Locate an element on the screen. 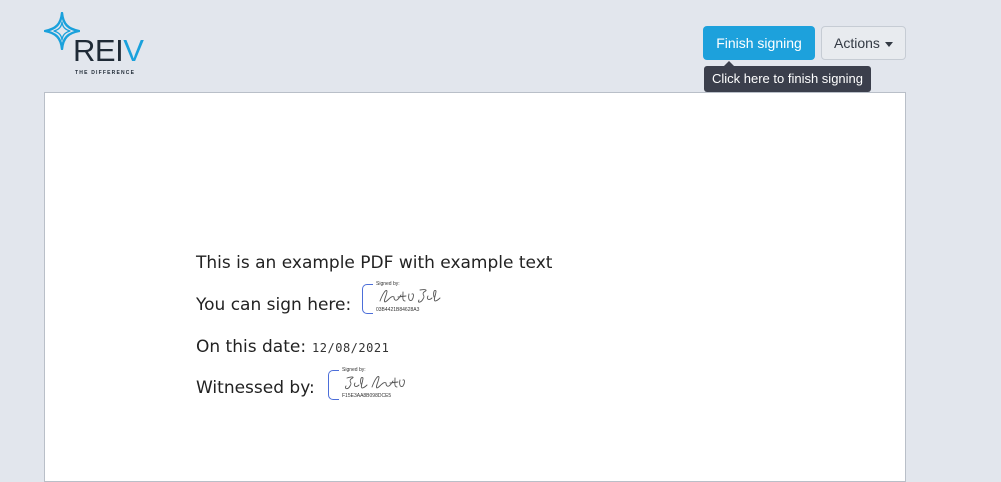 Image resolution: width=1001 pixels, height=482 pixels. reiv-logo: REIV THE DIFFERENCE is located at coordinates (99, 45).